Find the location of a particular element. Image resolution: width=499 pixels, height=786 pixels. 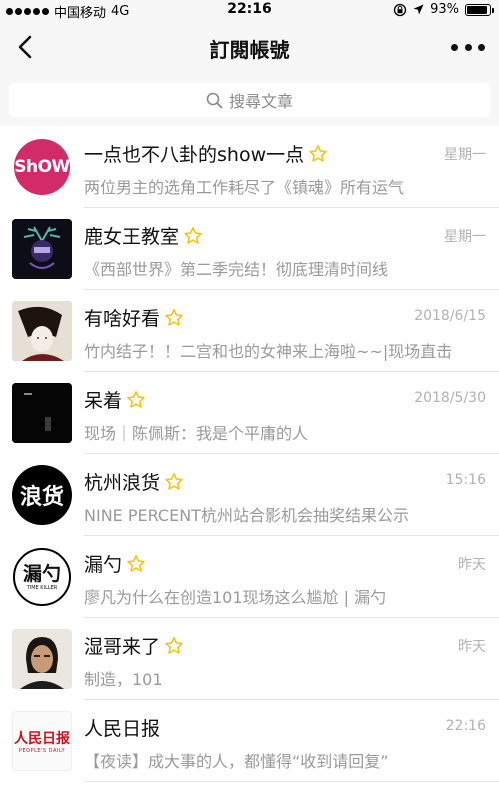

account-name: 人民日报 is located at coordinates (122, 729).